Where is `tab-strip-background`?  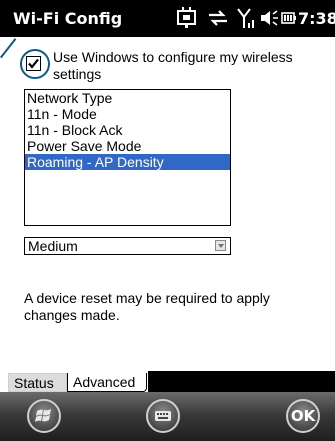 tab-strip-background is located at coordinates (241, 381).